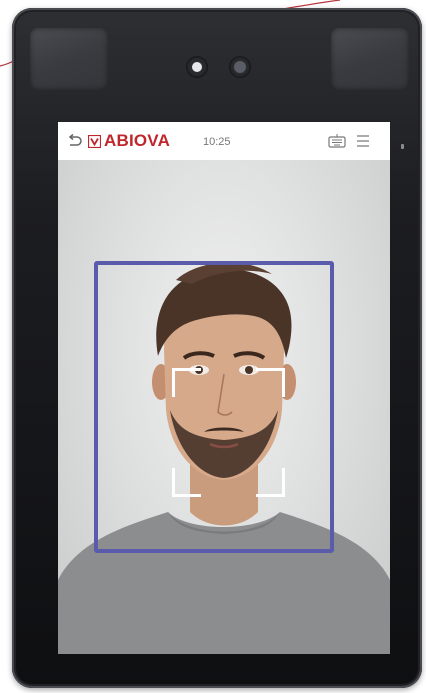 The width and height of the screenshot is (426, 693). Describe the element at coordinates (74, 141) in the screenshot. I see `back-arrow-icon` at that location.